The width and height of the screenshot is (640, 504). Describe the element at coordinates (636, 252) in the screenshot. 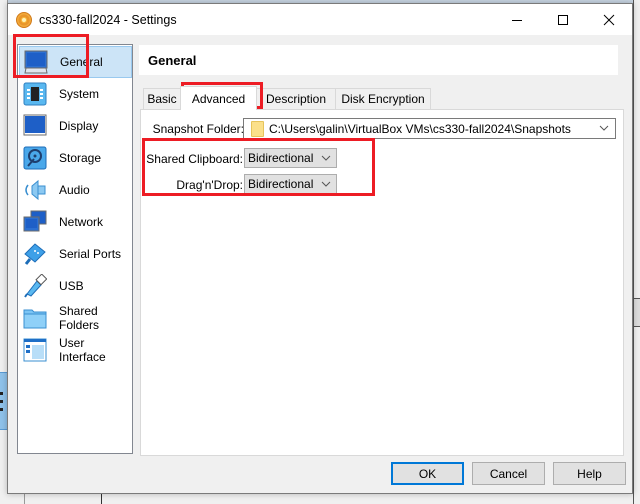

I see `background-window-right-edge` at that location.